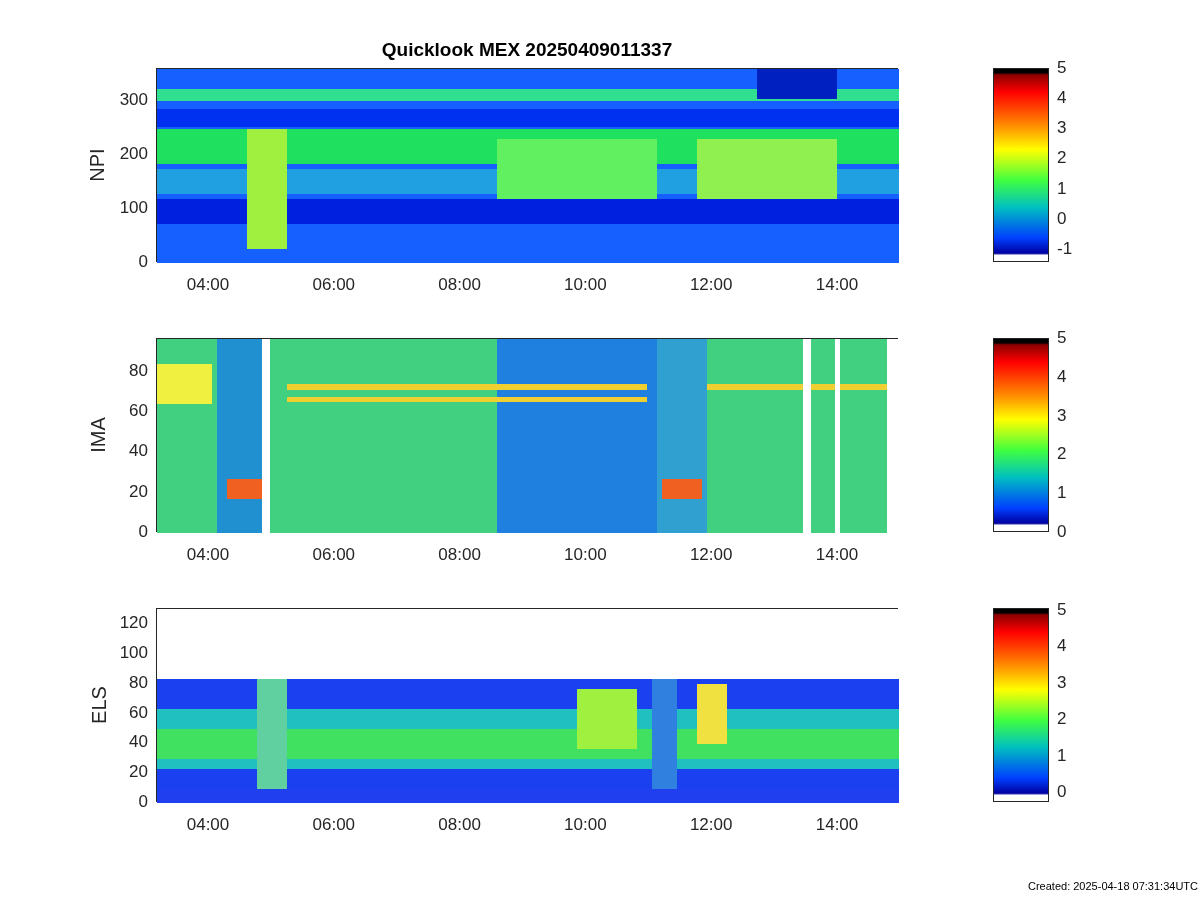 The width and height of the screenshot is (1200, 900). Describe the element at coordinates (97, 435) in the screenshot. I see `axis-label: IMA` at that location.